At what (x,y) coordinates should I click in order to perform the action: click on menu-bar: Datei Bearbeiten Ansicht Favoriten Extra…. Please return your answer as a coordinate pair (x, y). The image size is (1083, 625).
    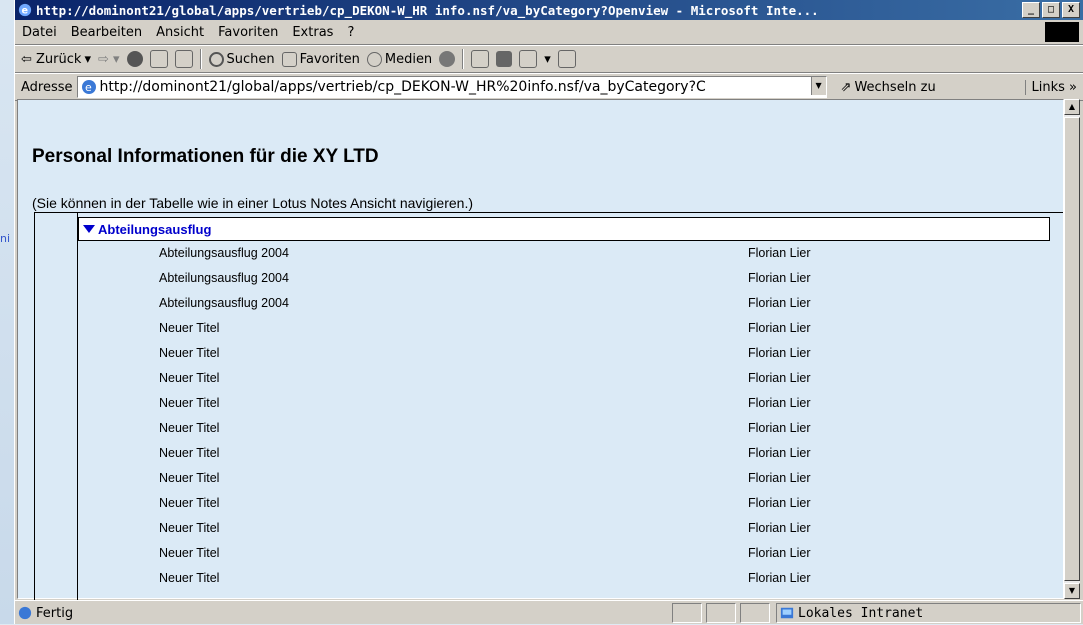
    Looking at the image, I should click on (549, 32).